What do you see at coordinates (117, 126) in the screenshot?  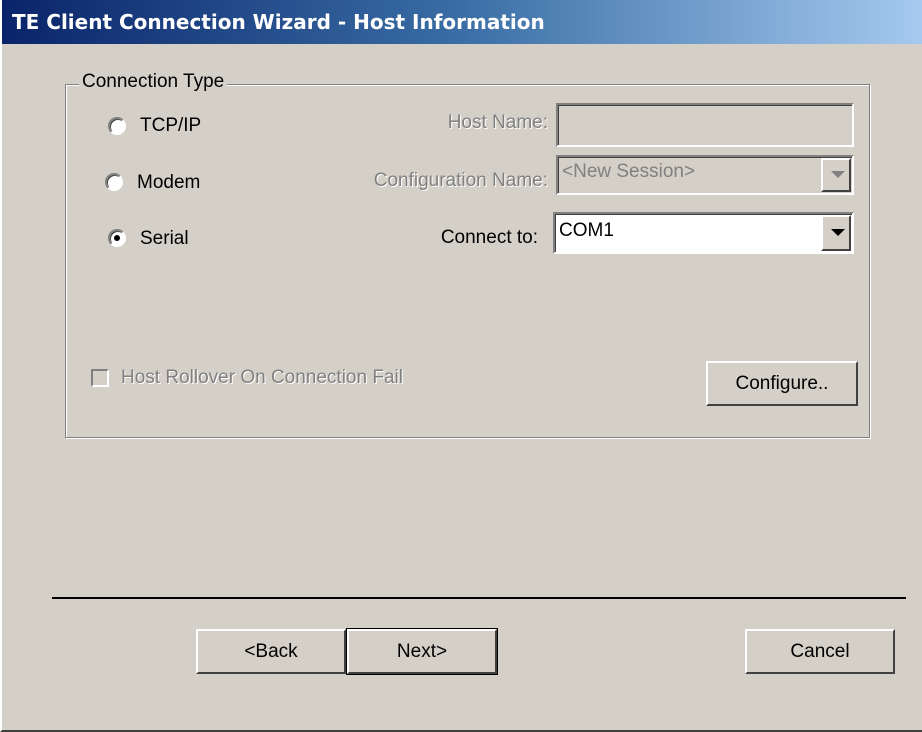 I see `radio-tcpip` at bounding box center [117, 126].